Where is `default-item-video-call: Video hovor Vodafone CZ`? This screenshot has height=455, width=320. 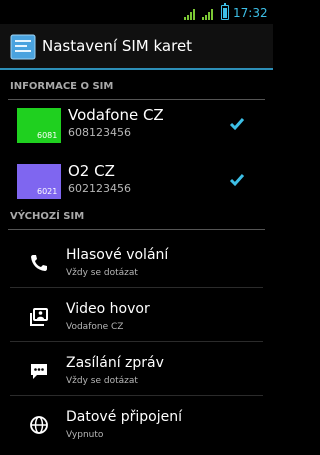
default-item-video-call: Video hovor Vodafone CZ is located at coordinates (136, 316).